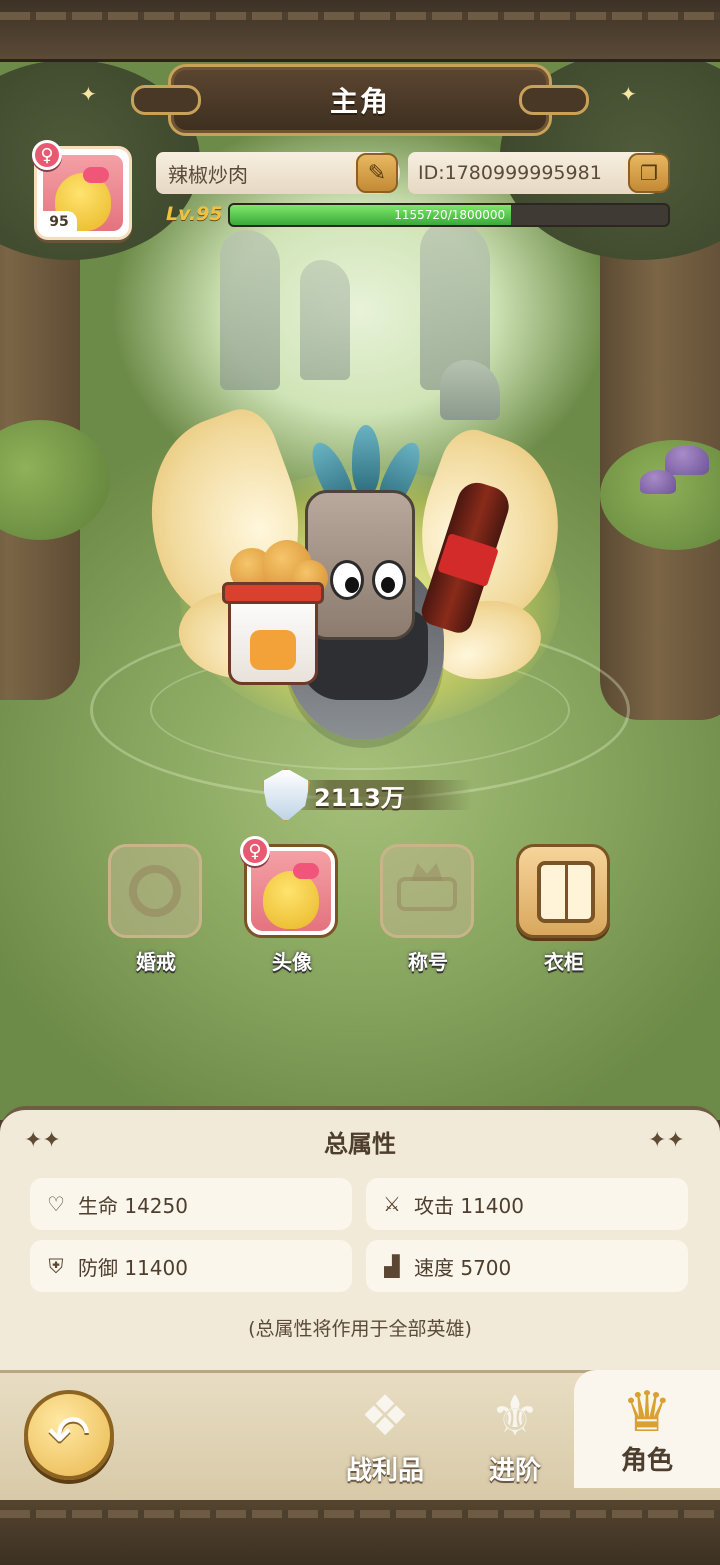 The width and height of the screenshot is (720, 1565). I want to click on advance-icon: ⚜, so click(515, 1416).